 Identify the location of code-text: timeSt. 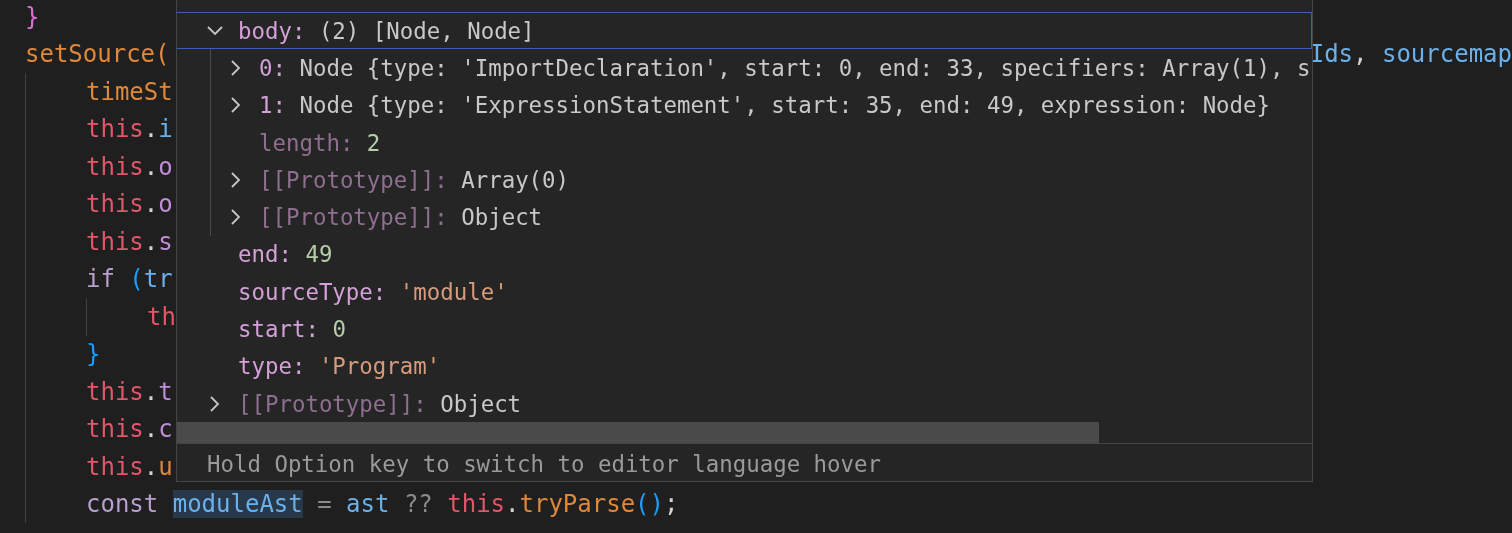
(129, 91).